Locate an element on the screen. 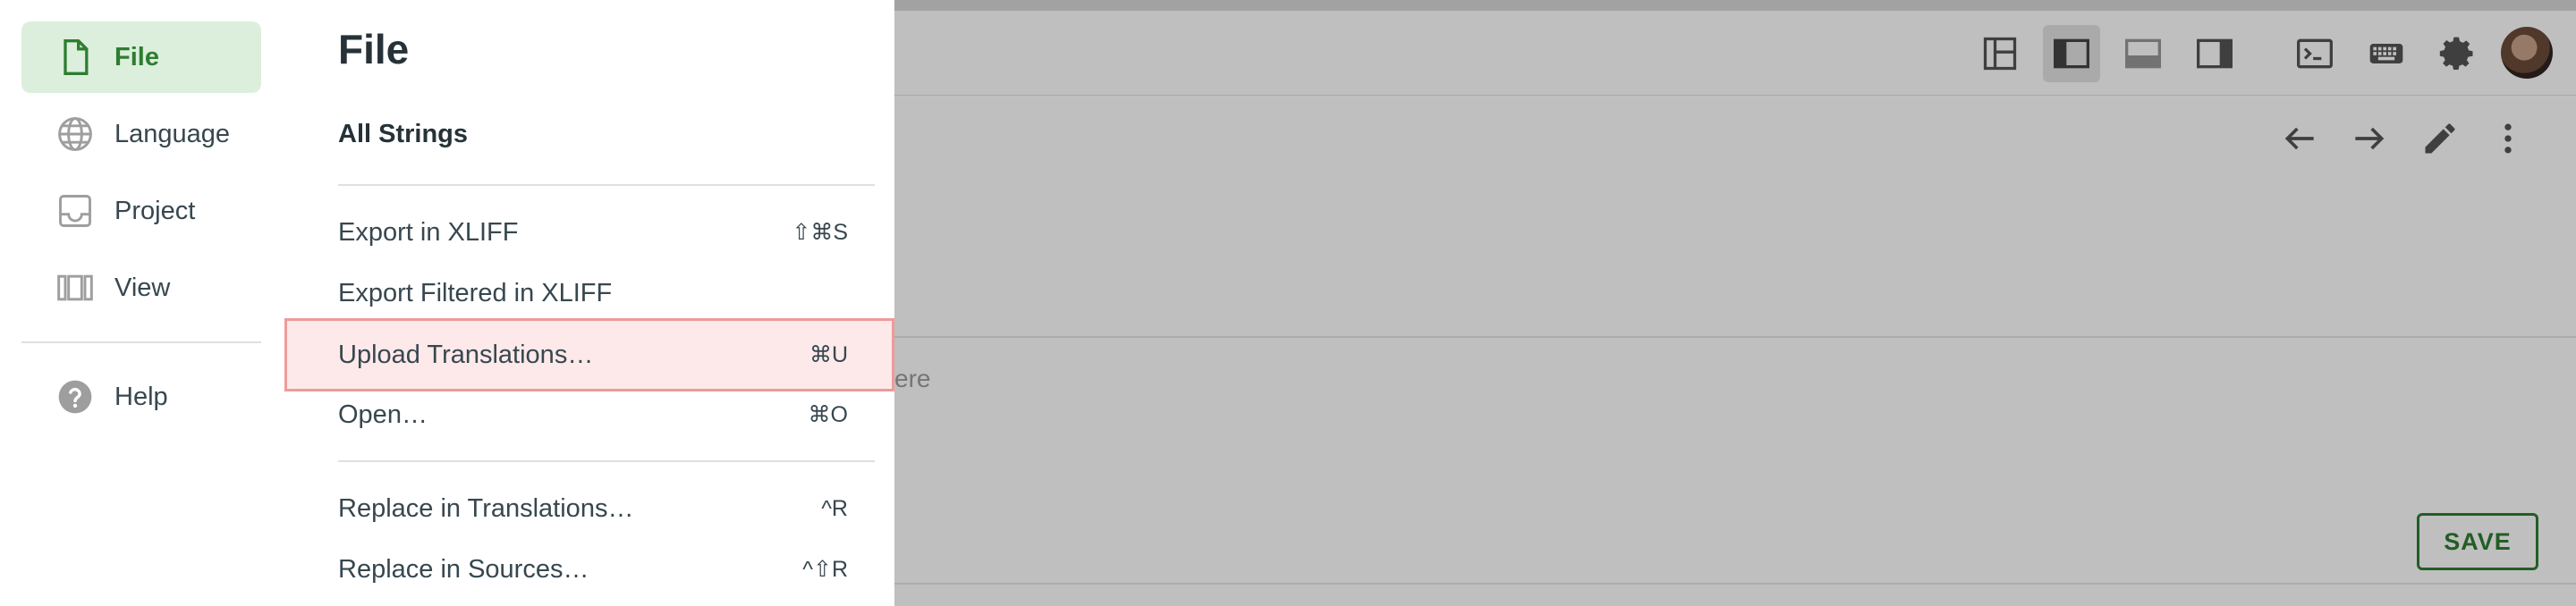  sidebar-item-language: Language is located at coordinates (141, 134).